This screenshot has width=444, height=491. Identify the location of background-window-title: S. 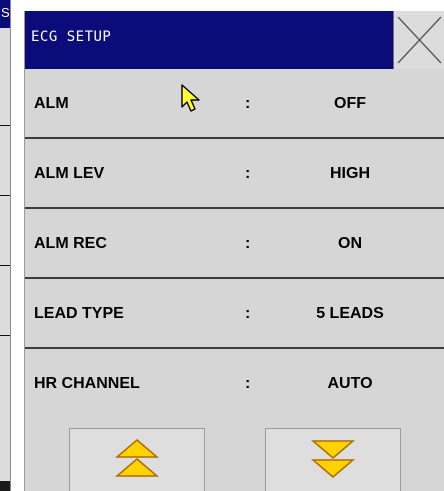
(5, 14).